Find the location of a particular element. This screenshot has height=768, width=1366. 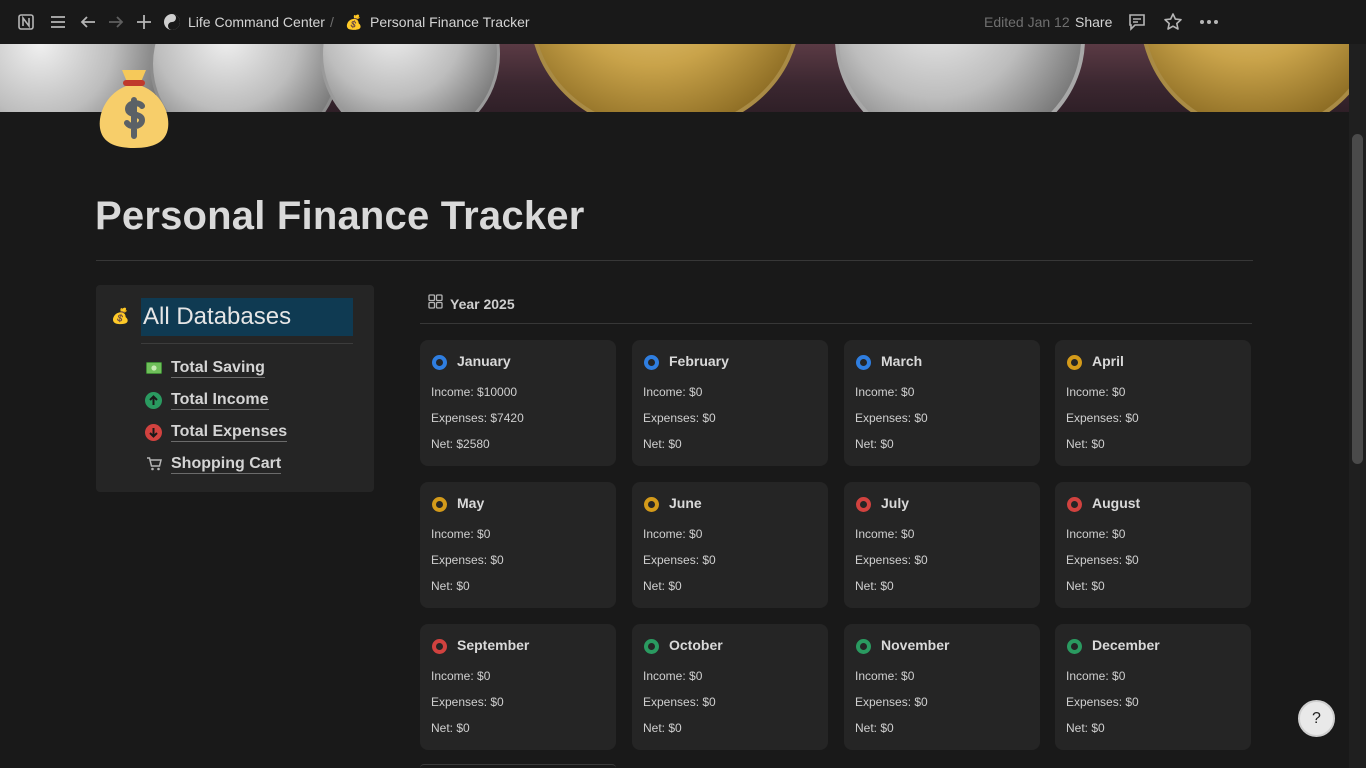

add-icon is located at coordinates (144, 22).